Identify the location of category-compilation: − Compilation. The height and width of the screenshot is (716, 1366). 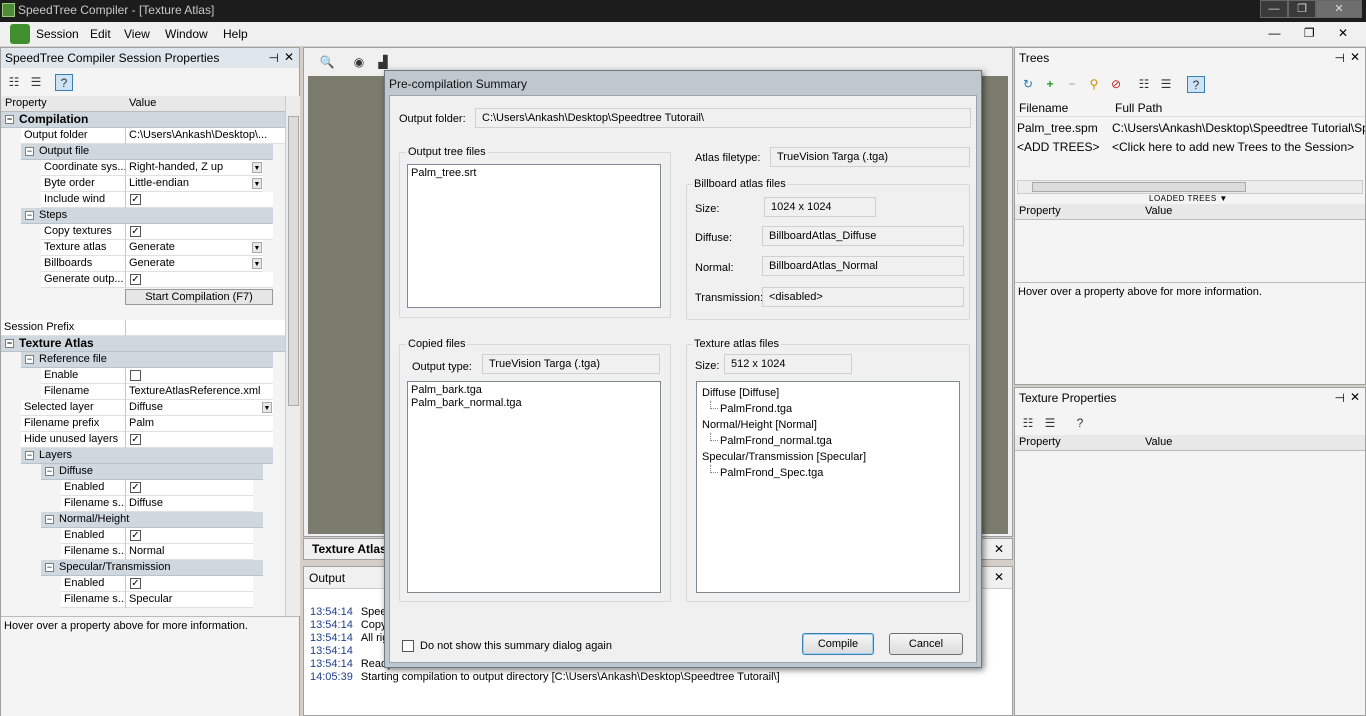
(143, 120).